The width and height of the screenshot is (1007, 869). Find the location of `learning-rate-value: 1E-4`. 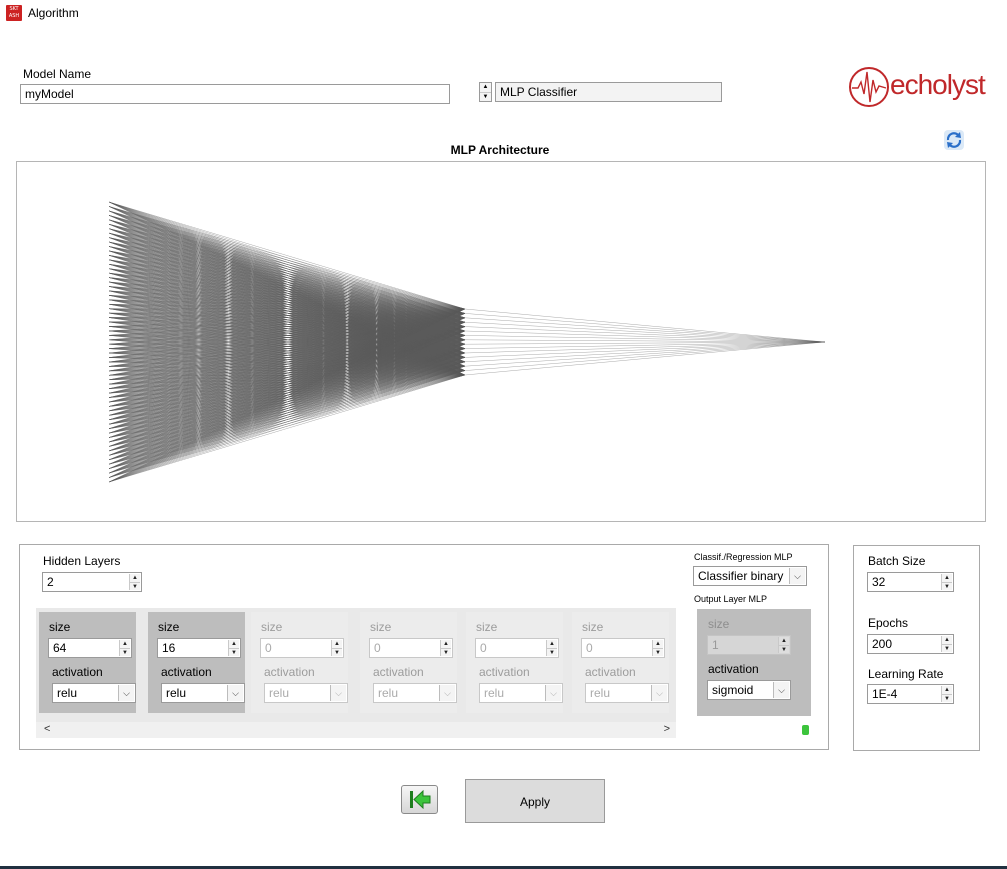

learning-rate-value: 1E-4 is located at coordinates (885, 694).